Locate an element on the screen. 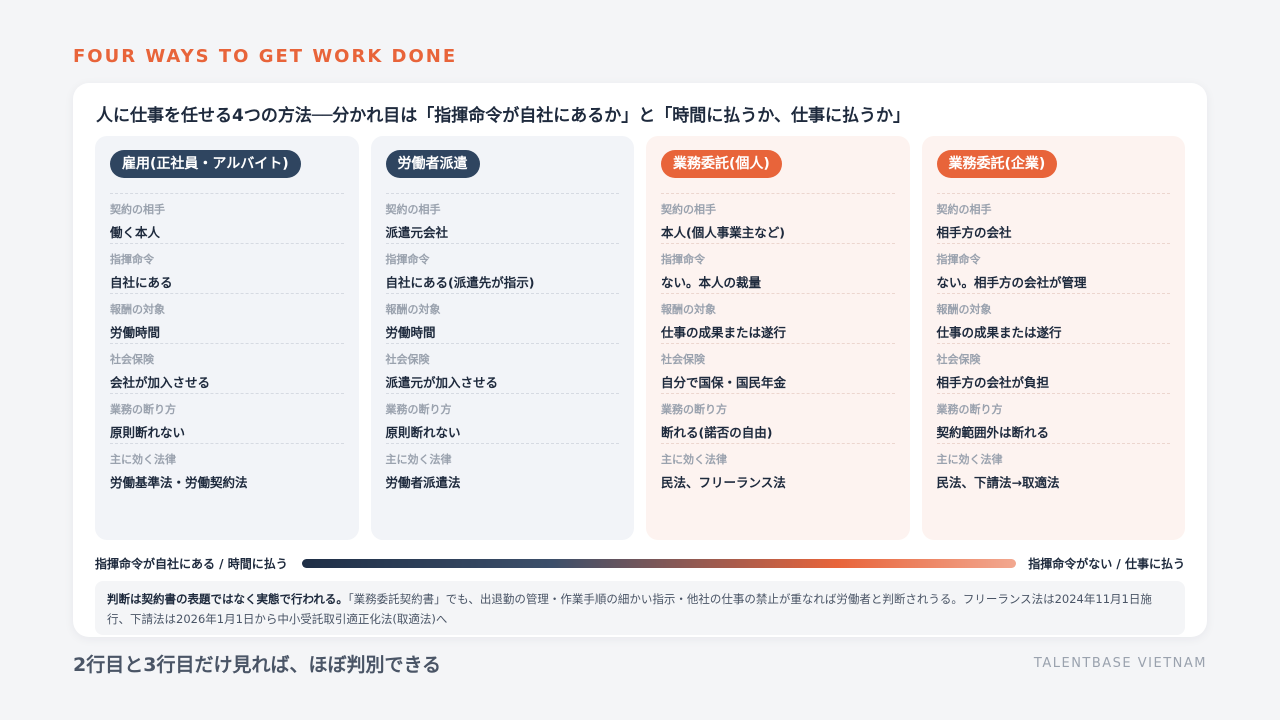 The image size is (1280, 720). column-title-pill: 雇用(正社員・アルバイト) is located at coordinates (205, 164).